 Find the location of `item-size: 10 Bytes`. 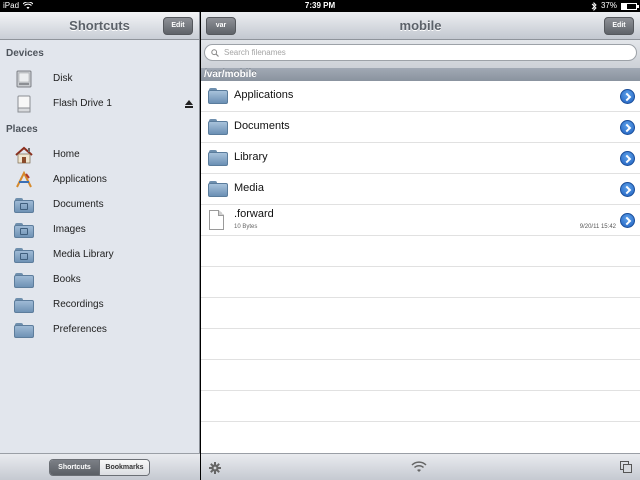

item-size: 10 Bytes is located at coordinates (246, 227).